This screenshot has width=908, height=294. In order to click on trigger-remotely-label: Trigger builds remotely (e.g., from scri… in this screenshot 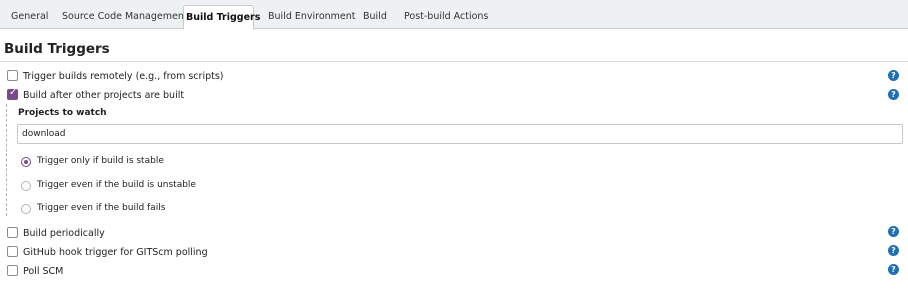, I will do `click(123, 76)`.